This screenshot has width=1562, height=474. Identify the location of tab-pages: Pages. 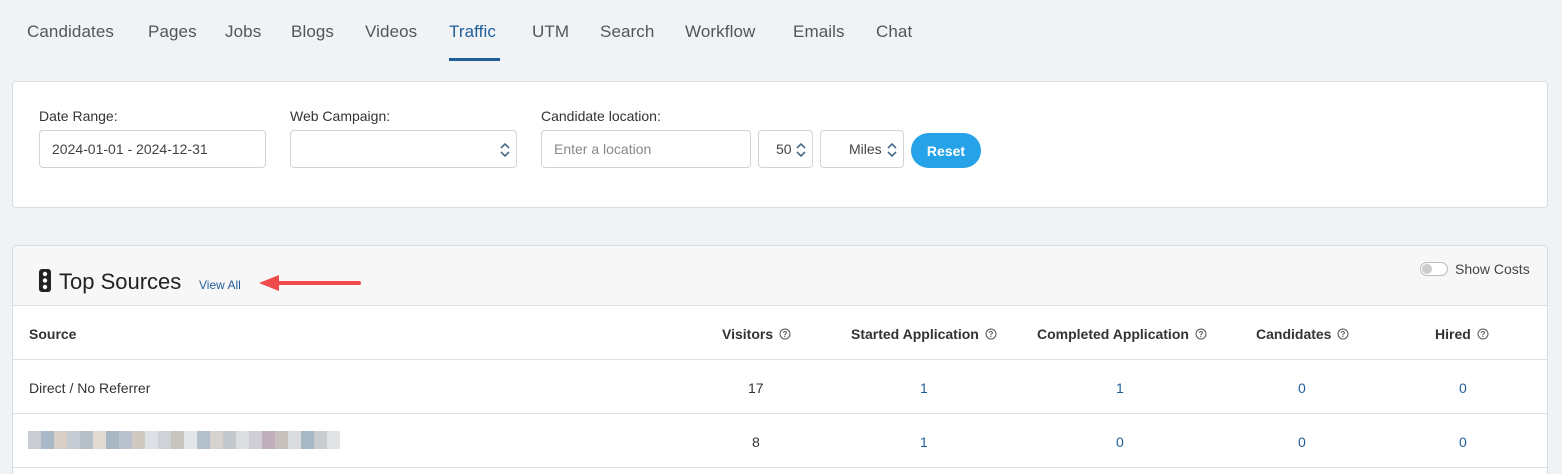
(172, 32).